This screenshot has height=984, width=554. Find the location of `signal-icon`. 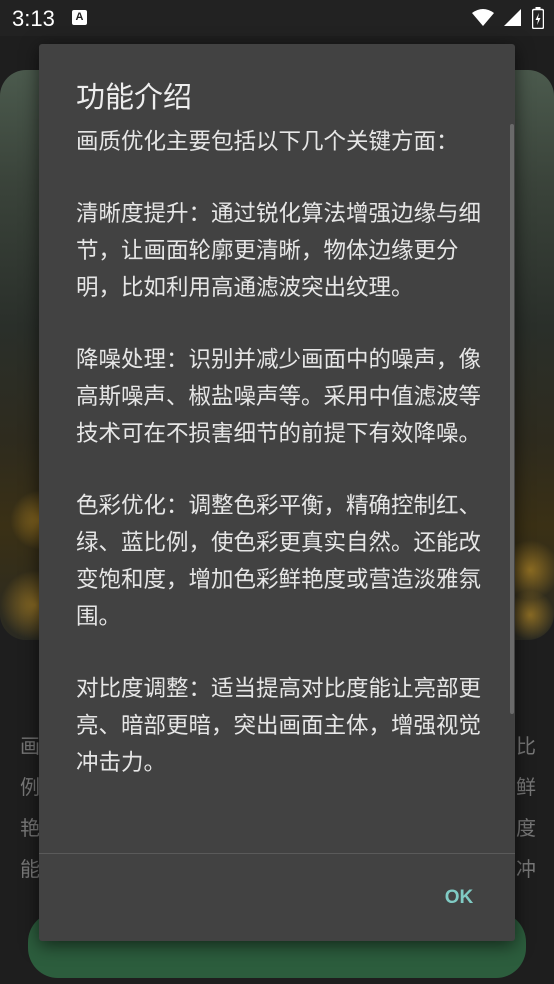

signal-icon is located at coordinates (512, 17).